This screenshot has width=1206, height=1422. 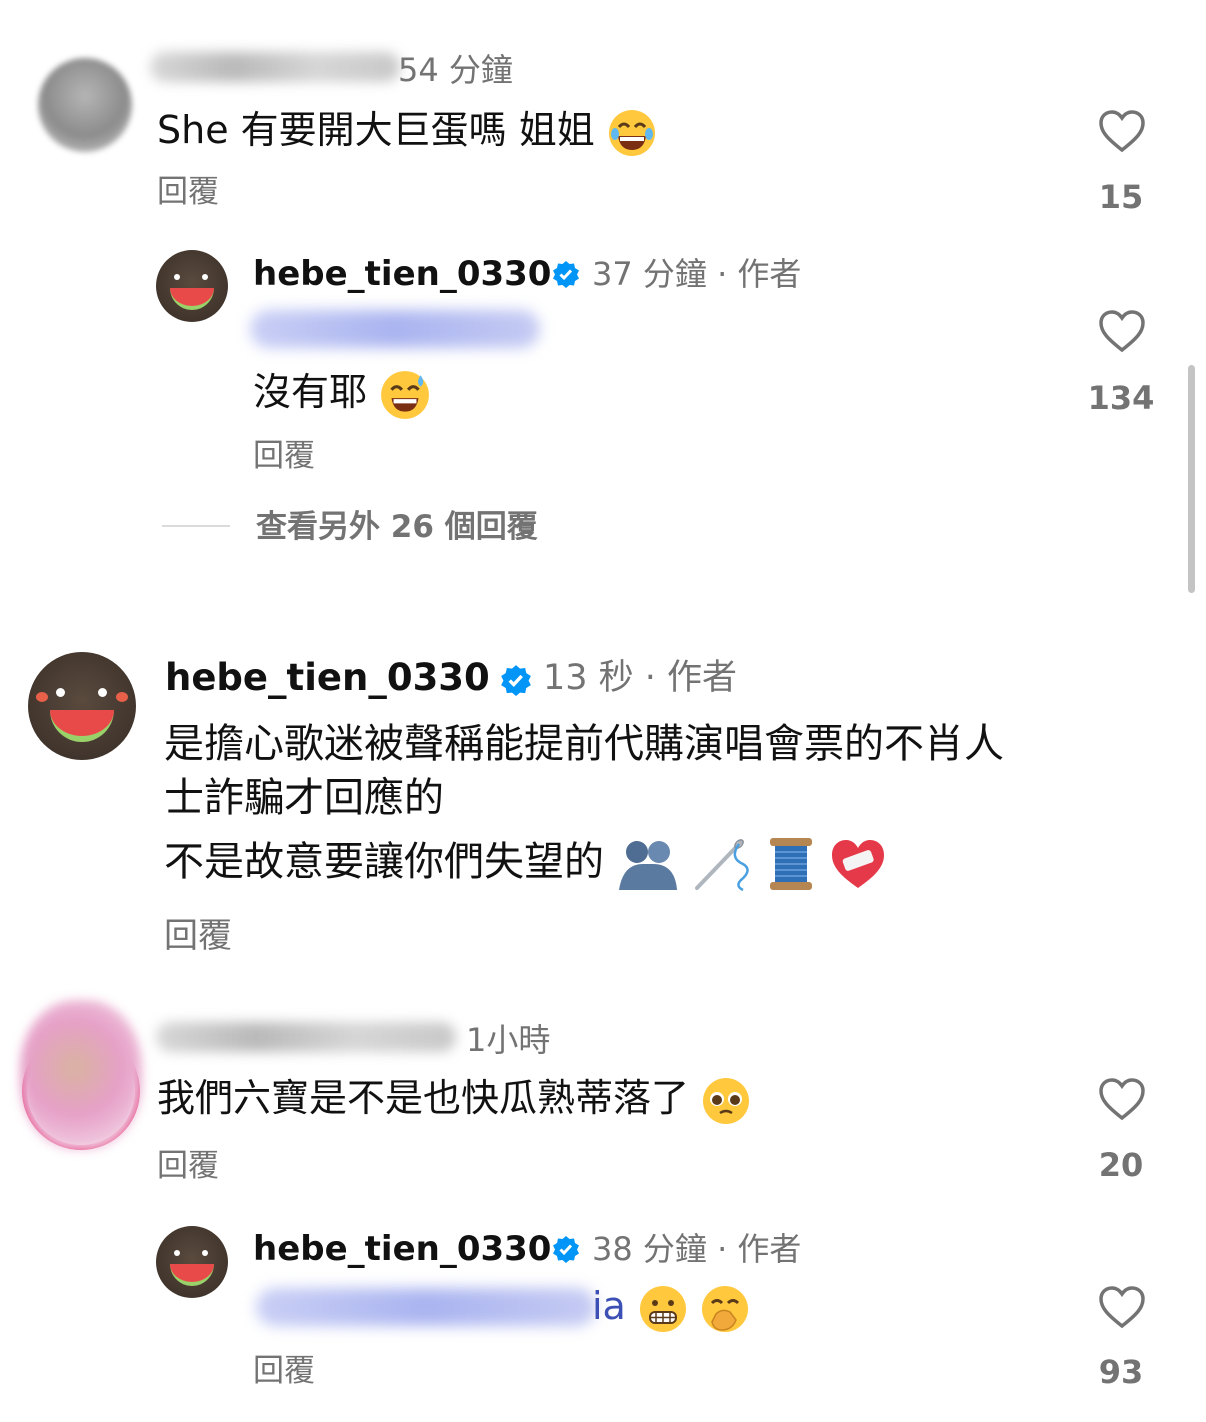 I want to click on like-count: 20, so click(x=1121, y=1165).